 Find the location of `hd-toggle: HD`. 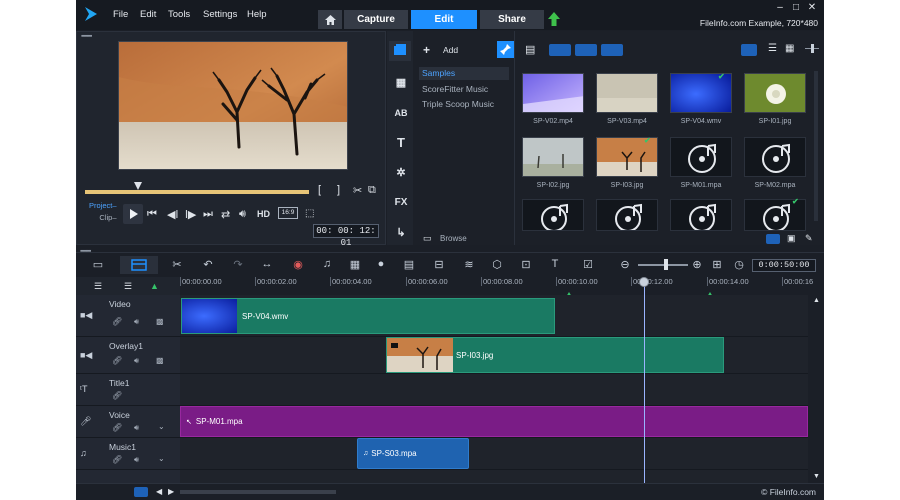

hd-toggle: HD is located at coordinates (263, 214).